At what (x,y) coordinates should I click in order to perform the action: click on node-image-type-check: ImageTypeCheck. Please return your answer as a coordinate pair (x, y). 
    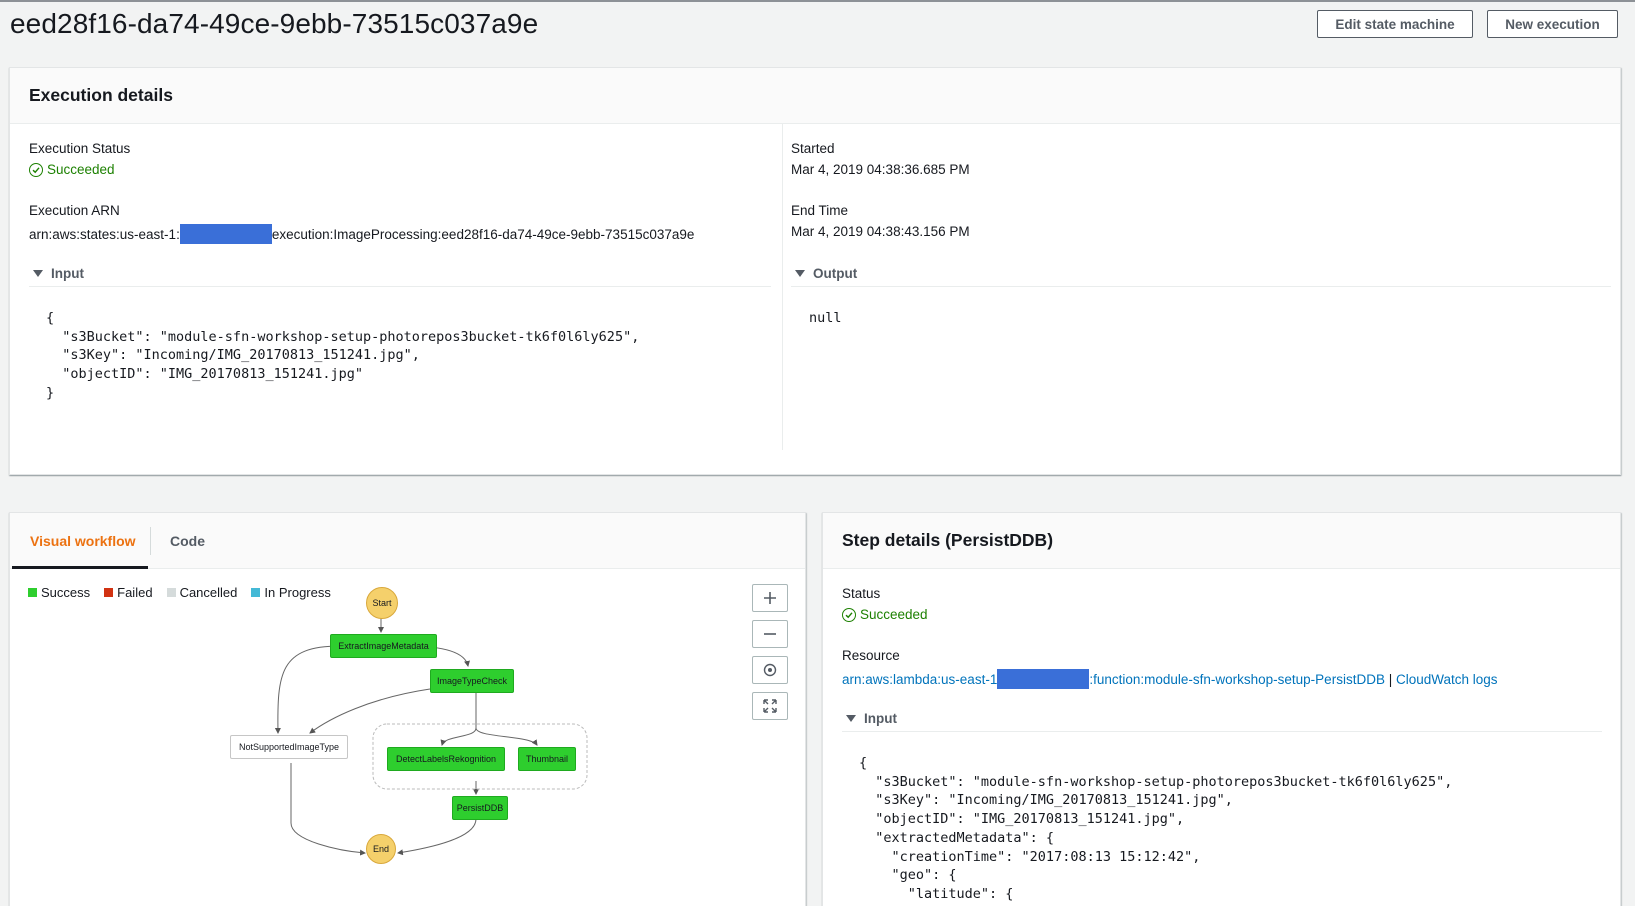
    Looking at the image, I should click on (472, 681).